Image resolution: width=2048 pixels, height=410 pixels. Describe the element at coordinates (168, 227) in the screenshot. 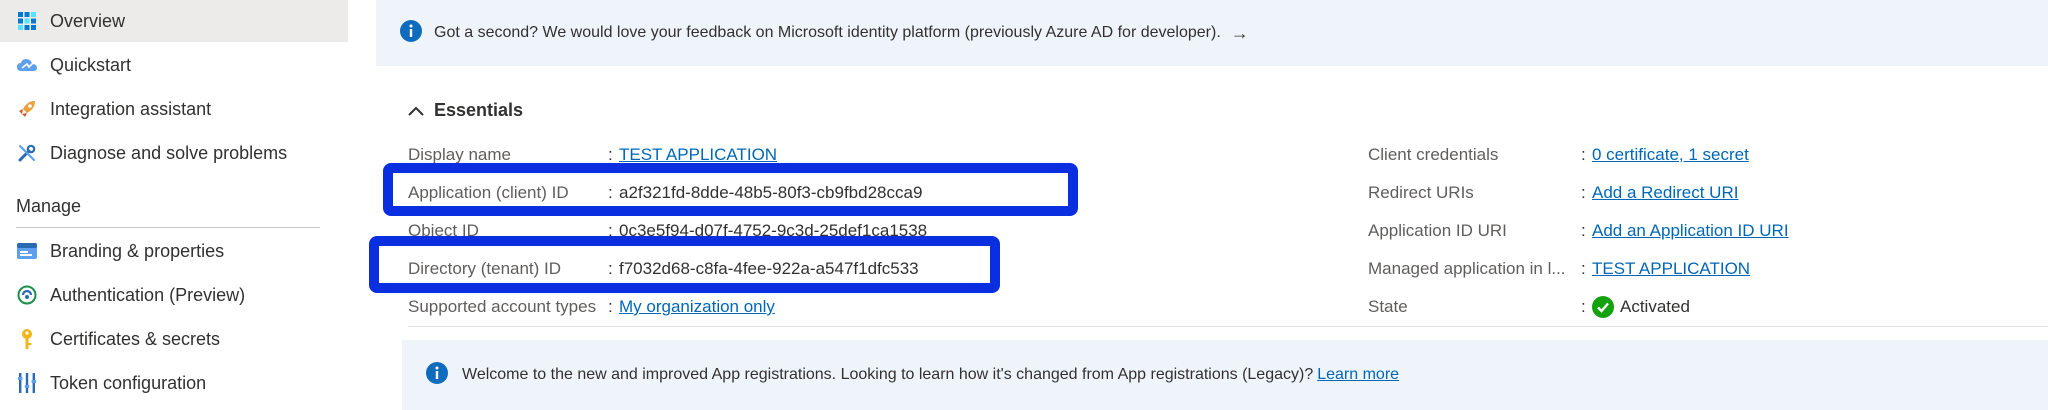

I see `sidebar-divider` at that location.